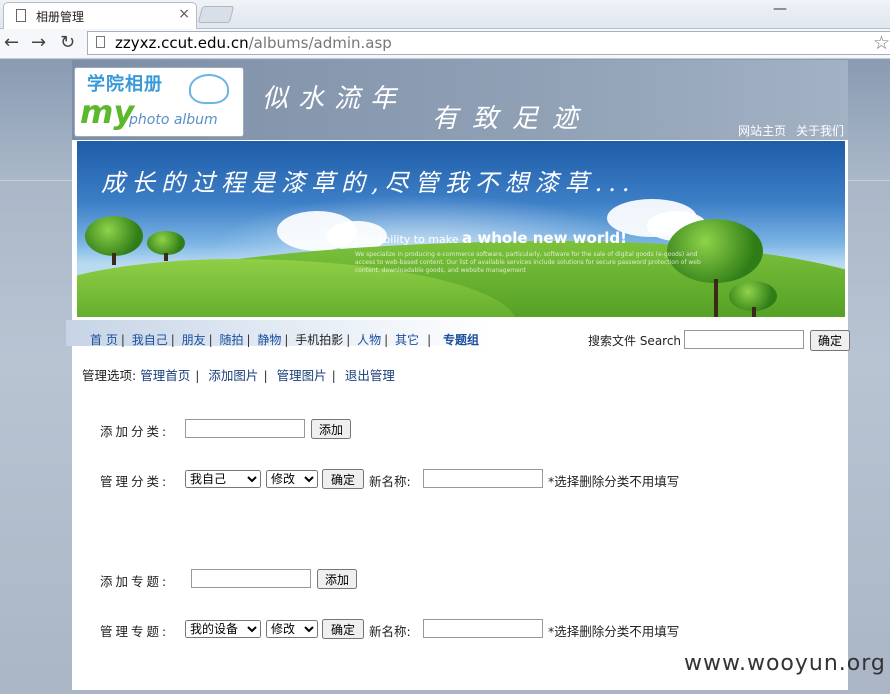  I want to click on admin-menu: 管理选项: 管理首页 | 添加图片 | 管理图片 | 退出管理, so click(238, 375).